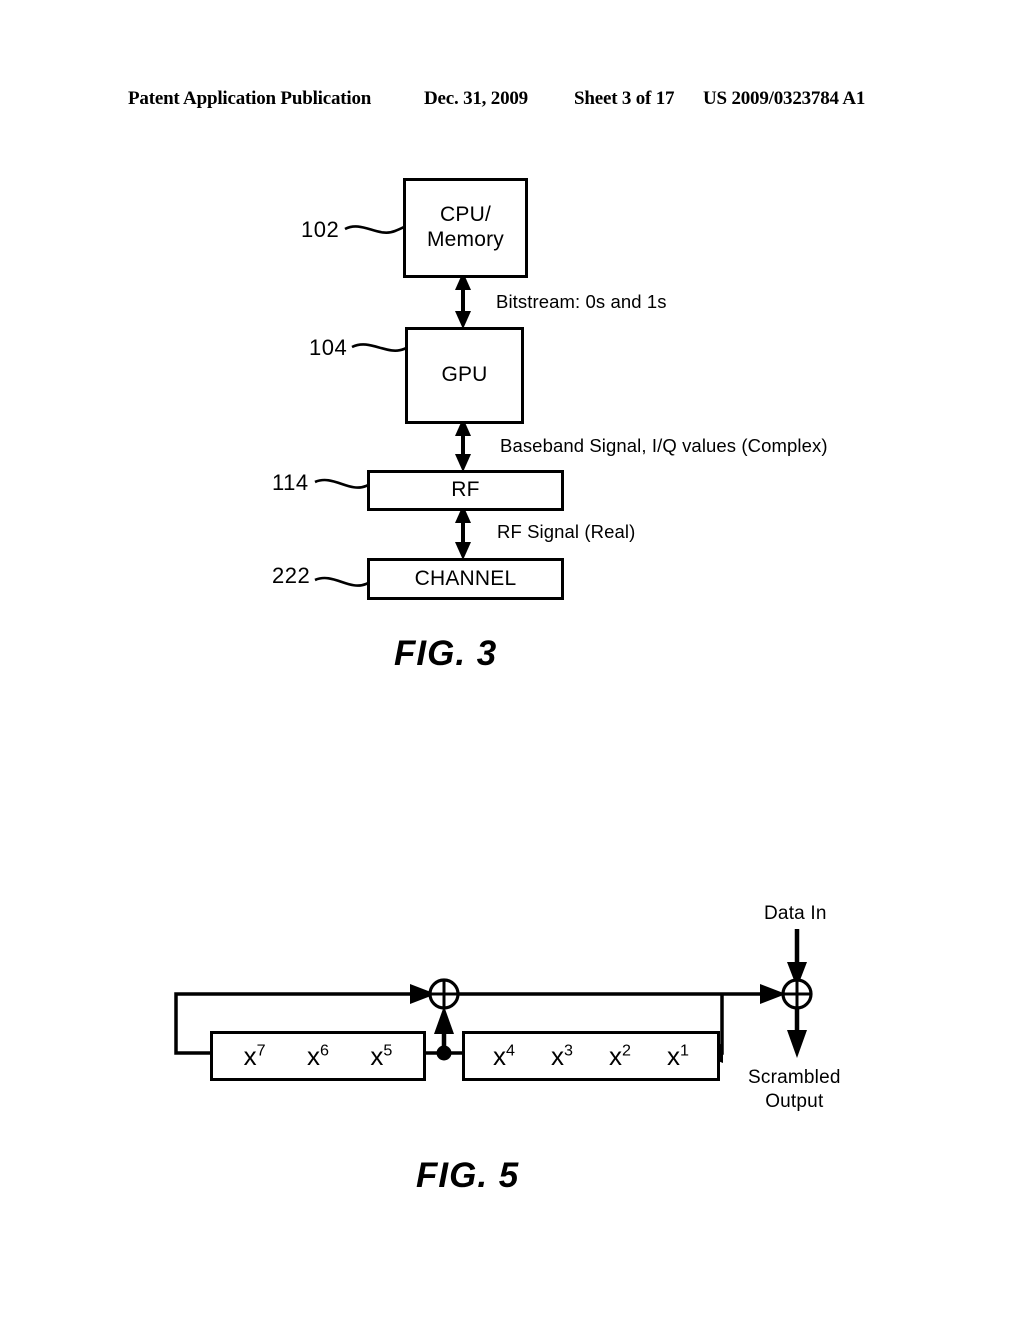 Image resolution: width=1024 pixels, height=1320 pixels. What do you see at coordinates (620, 994) in the screenshot?
I see `wire-feedback-to-output` at bounding box center [620, 994].